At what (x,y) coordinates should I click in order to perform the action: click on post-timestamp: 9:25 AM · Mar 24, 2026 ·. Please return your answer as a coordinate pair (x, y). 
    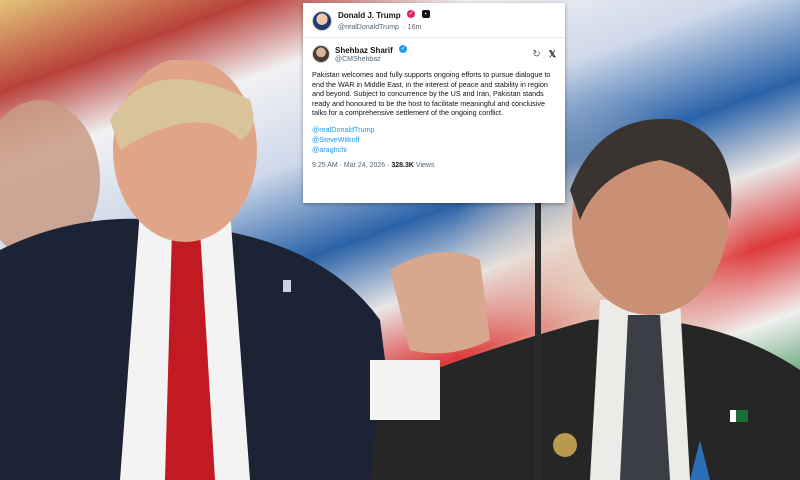
    Looking at the image, I should click on (352, 165).